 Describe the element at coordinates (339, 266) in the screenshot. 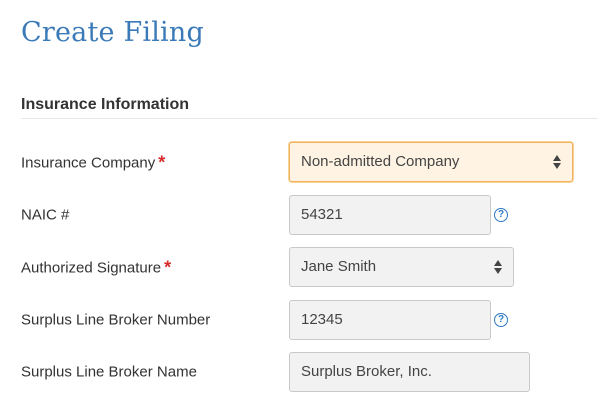

I see `authorized-signature-value: Jane Smith` at that location.